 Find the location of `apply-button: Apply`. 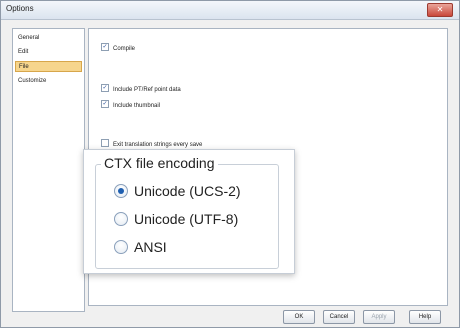

apply-button: Apply is located at coordinates (379, 317).